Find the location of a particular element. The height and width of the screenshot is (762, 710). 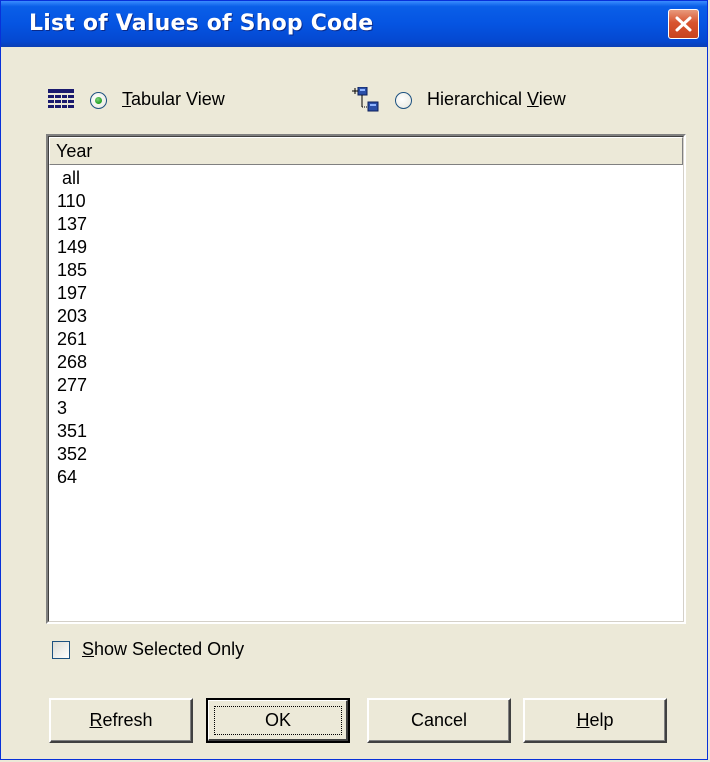

ok-button-label: OK is located at coordinates (277, 720).